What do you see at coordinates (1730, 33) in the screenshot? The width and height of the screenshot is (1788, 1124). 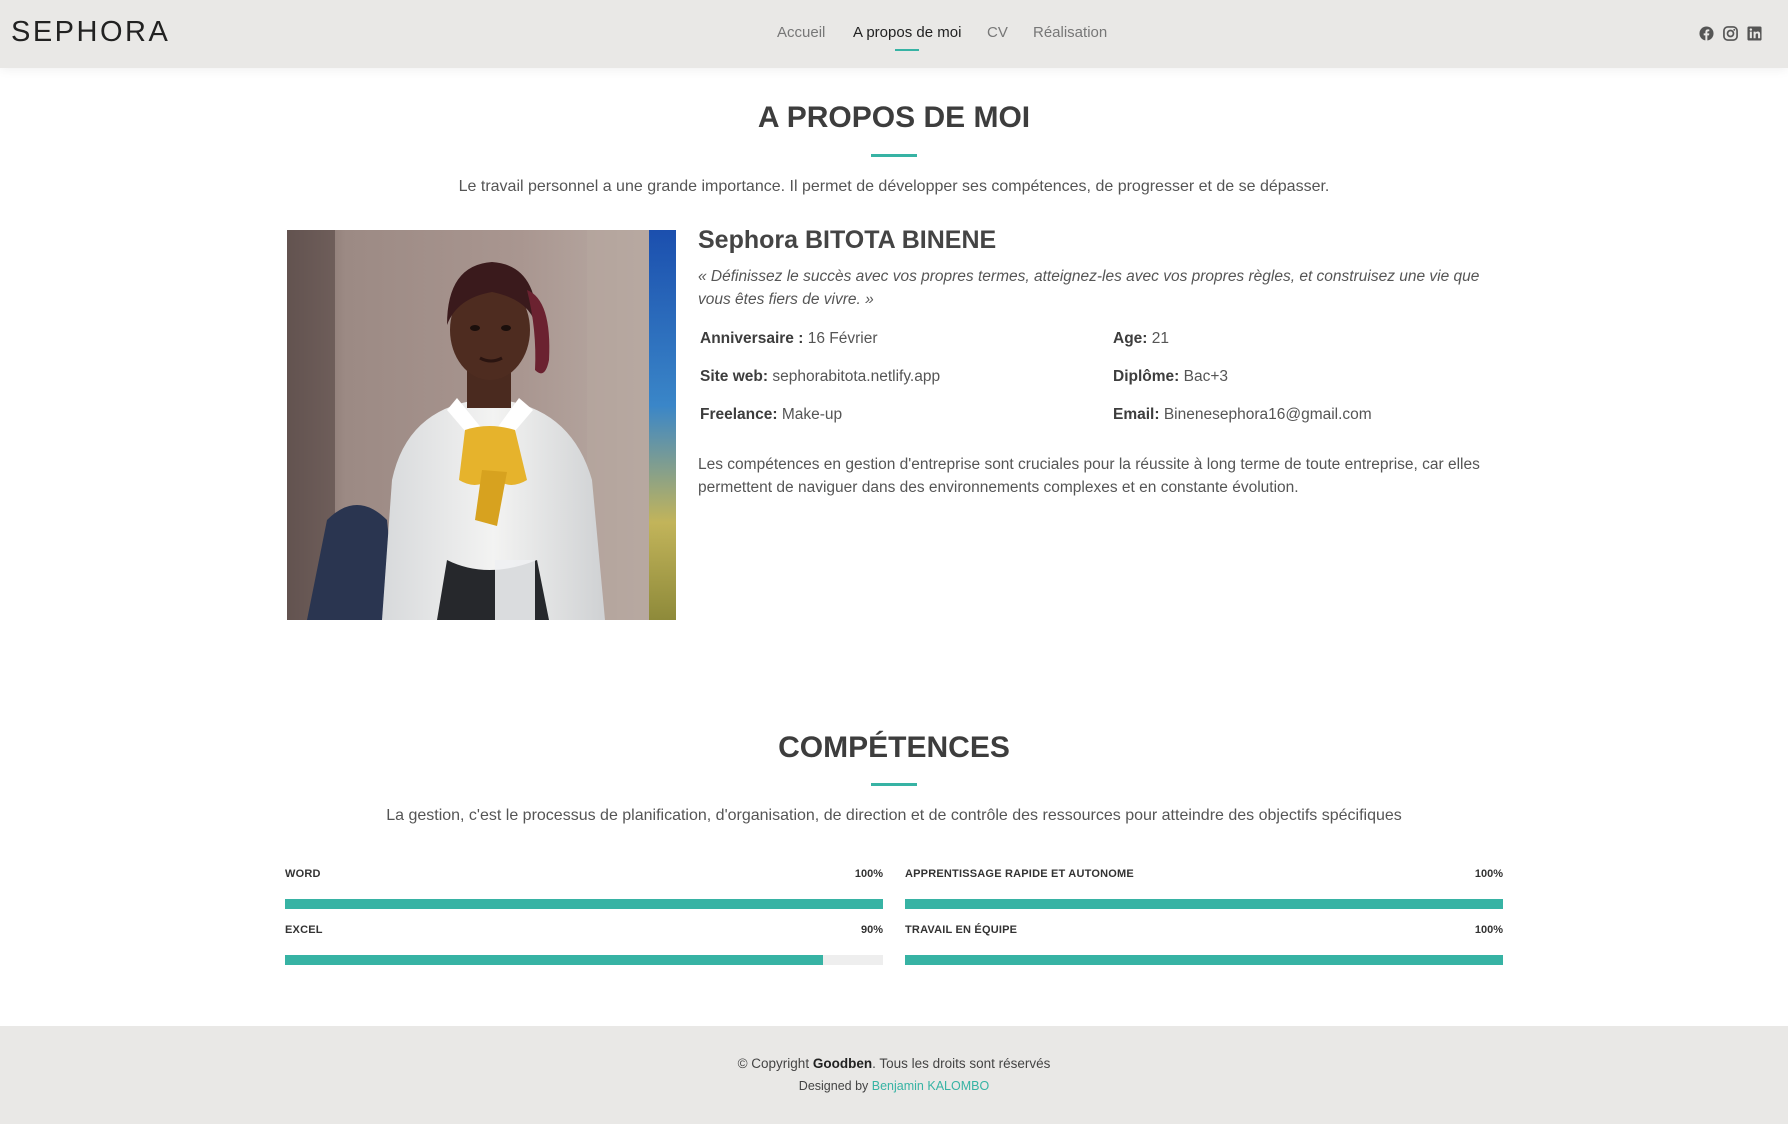 I see `instagram-icon` at bounding box center [1730, 33].